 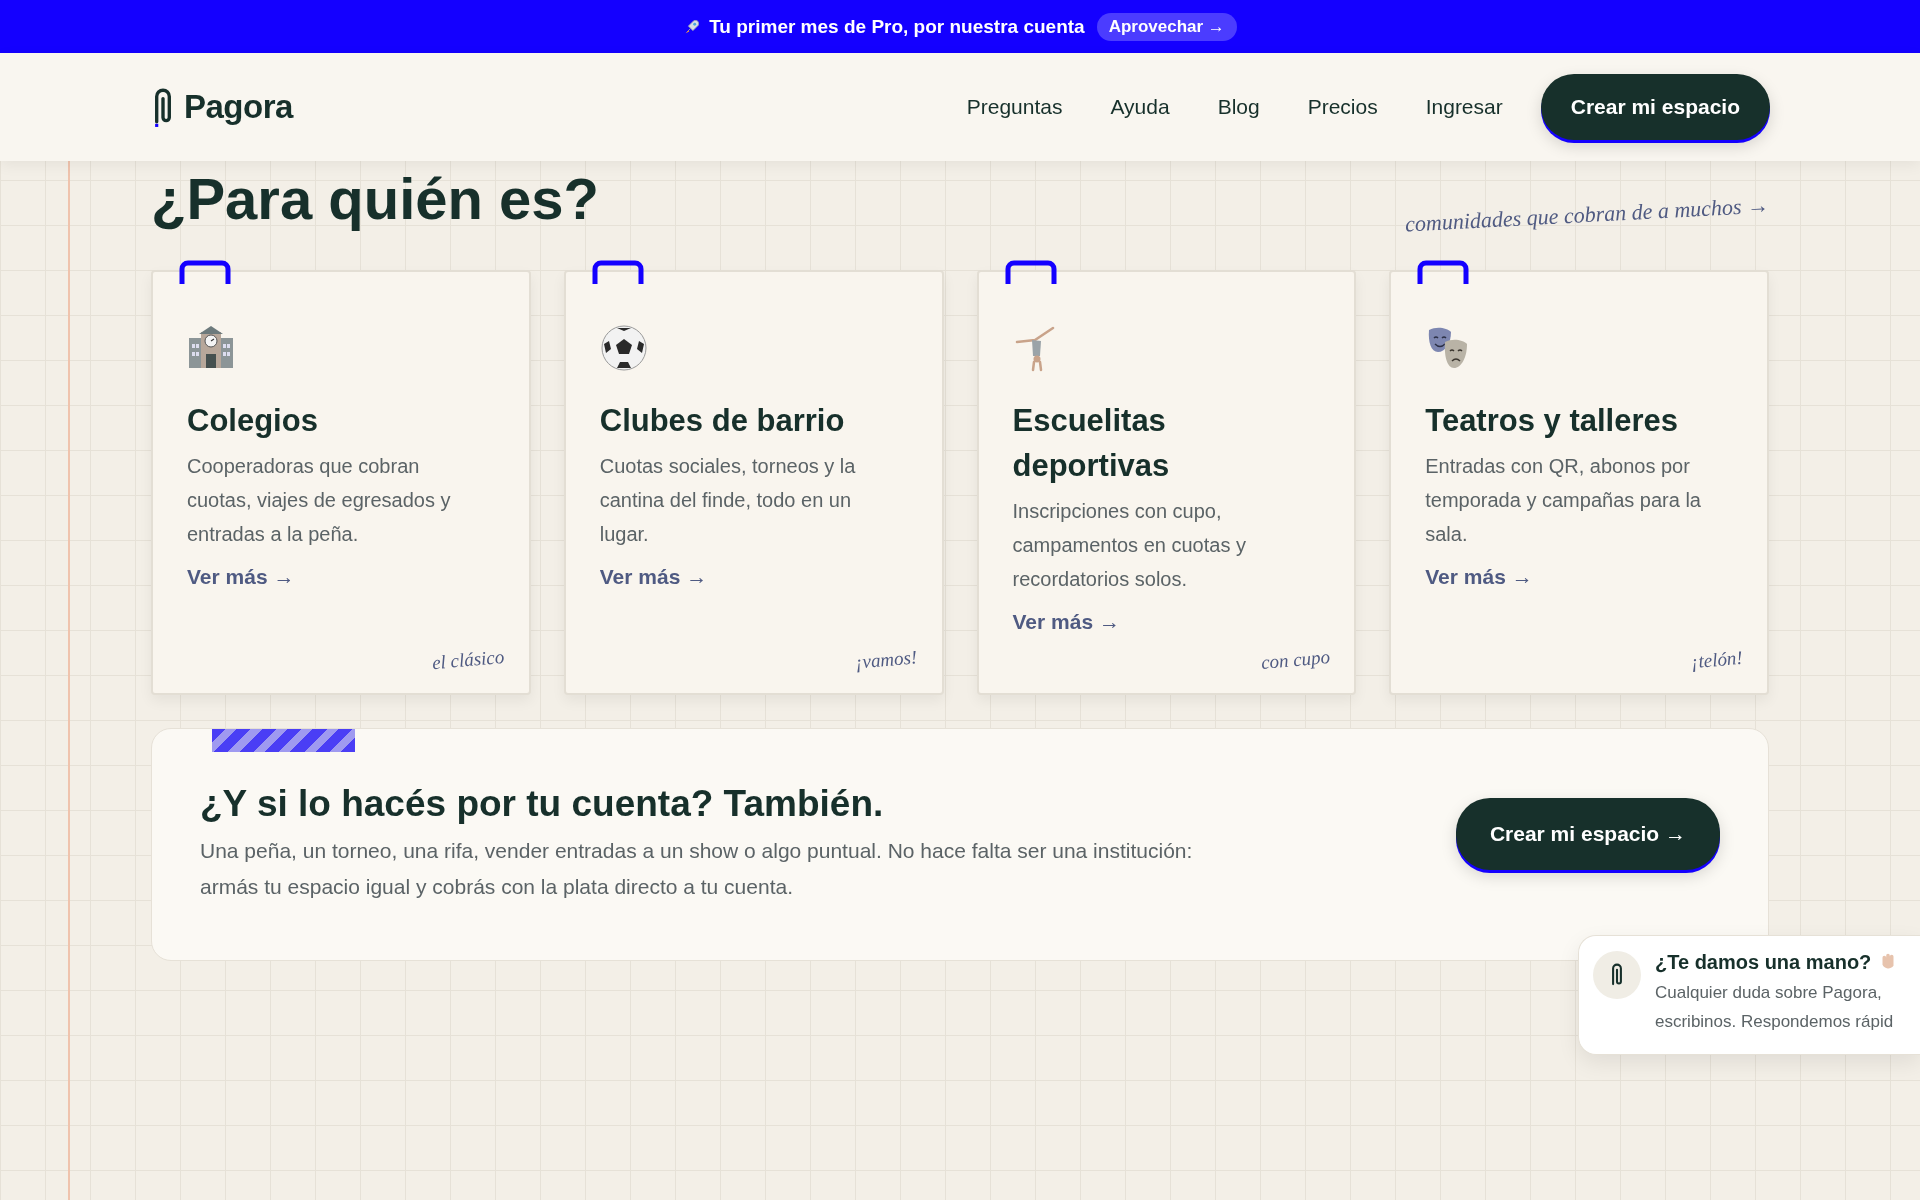 What do you see at coordinates (319, 500) in the screenshot?
I see `card-description: Cooperadoras que cobran cuotas, viajes de egresados y entradas a la peña.` at bounding box center [319, 500].